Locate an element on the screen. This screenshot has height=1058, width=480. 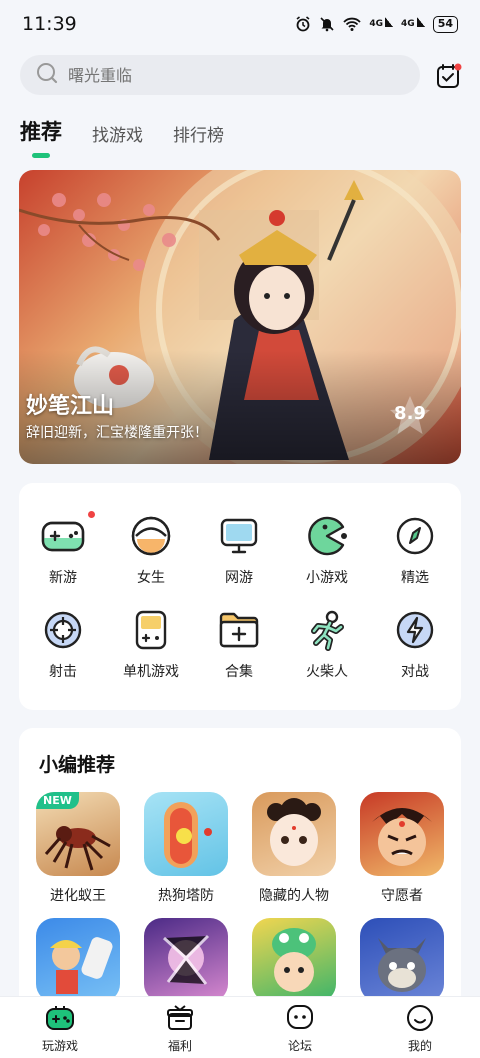
category-label: 新游 is located at coordinates (63, 578).